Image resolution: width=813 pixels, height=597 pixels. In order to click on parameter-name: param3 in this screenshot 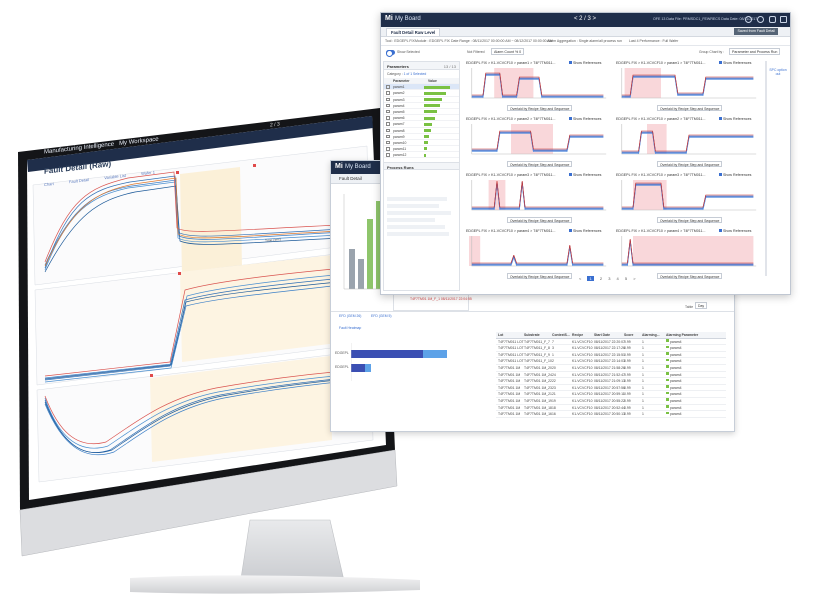, I will do `click(399, 99)`.